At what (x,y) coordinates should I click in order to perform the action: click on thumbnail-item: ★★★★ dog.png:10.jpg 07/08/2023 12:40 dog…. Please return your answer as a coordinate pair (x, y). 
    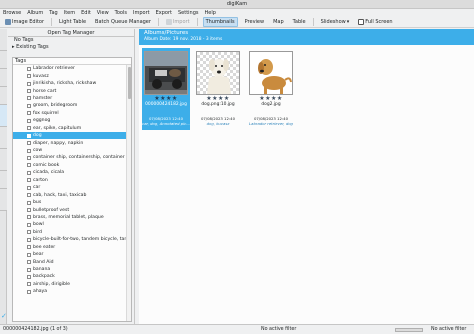
    Looking at the image, I should click on (218, 89).